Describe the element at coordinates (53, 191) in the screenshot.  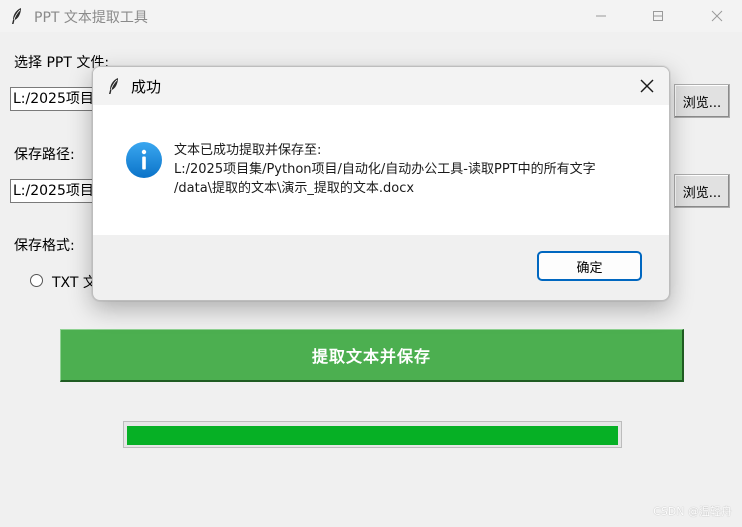
I see `save-path-input: L:/2025项目` at that location.